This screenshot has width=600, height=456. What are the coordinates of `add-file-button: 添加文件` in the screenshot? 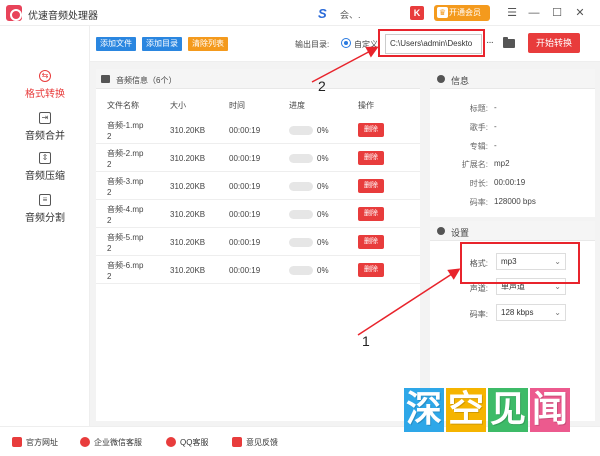 It's located at (116, 44).